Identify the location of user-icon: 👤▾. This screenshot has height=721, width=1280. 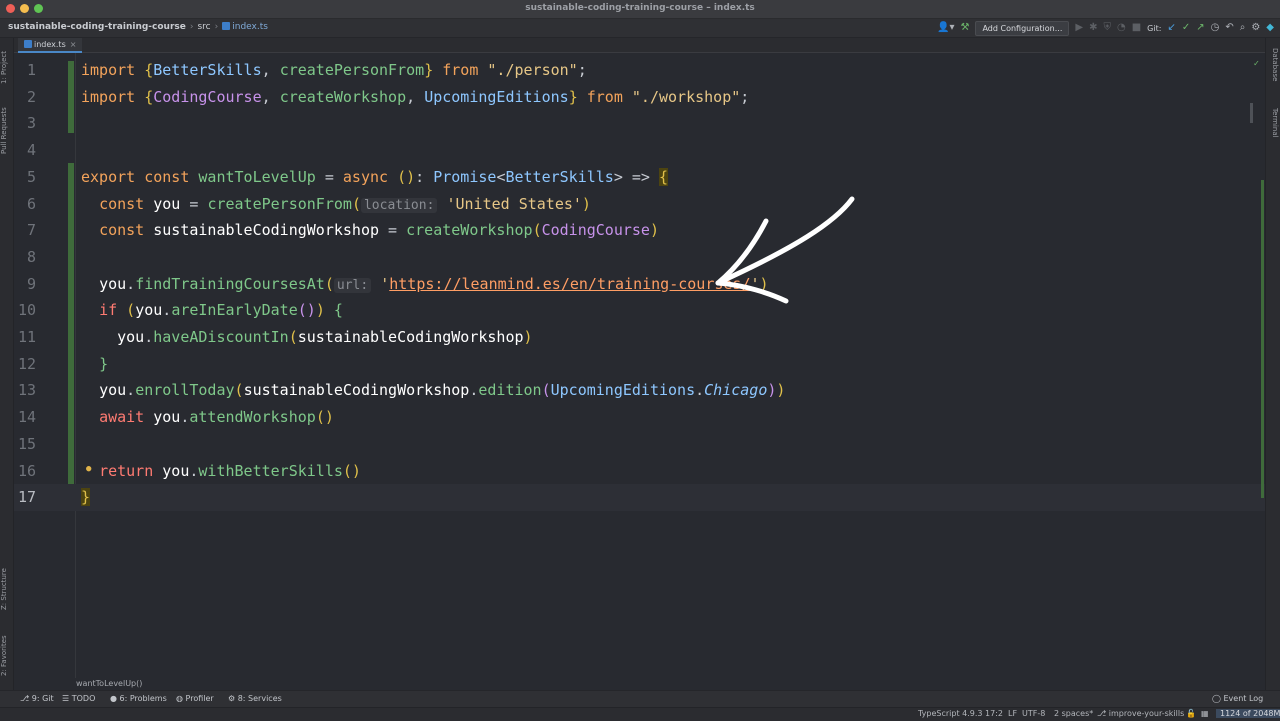
(945, 28).